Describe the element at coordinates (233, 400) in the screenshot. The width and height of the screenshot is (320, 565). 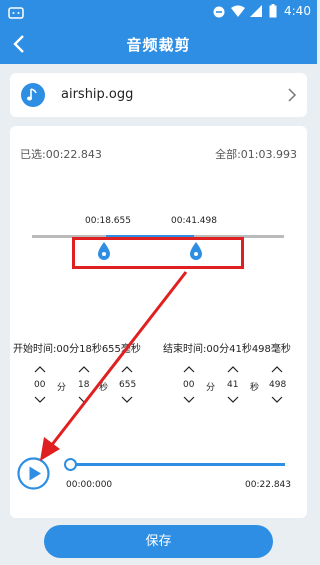
I see `end-sec-down-icon` at that location.